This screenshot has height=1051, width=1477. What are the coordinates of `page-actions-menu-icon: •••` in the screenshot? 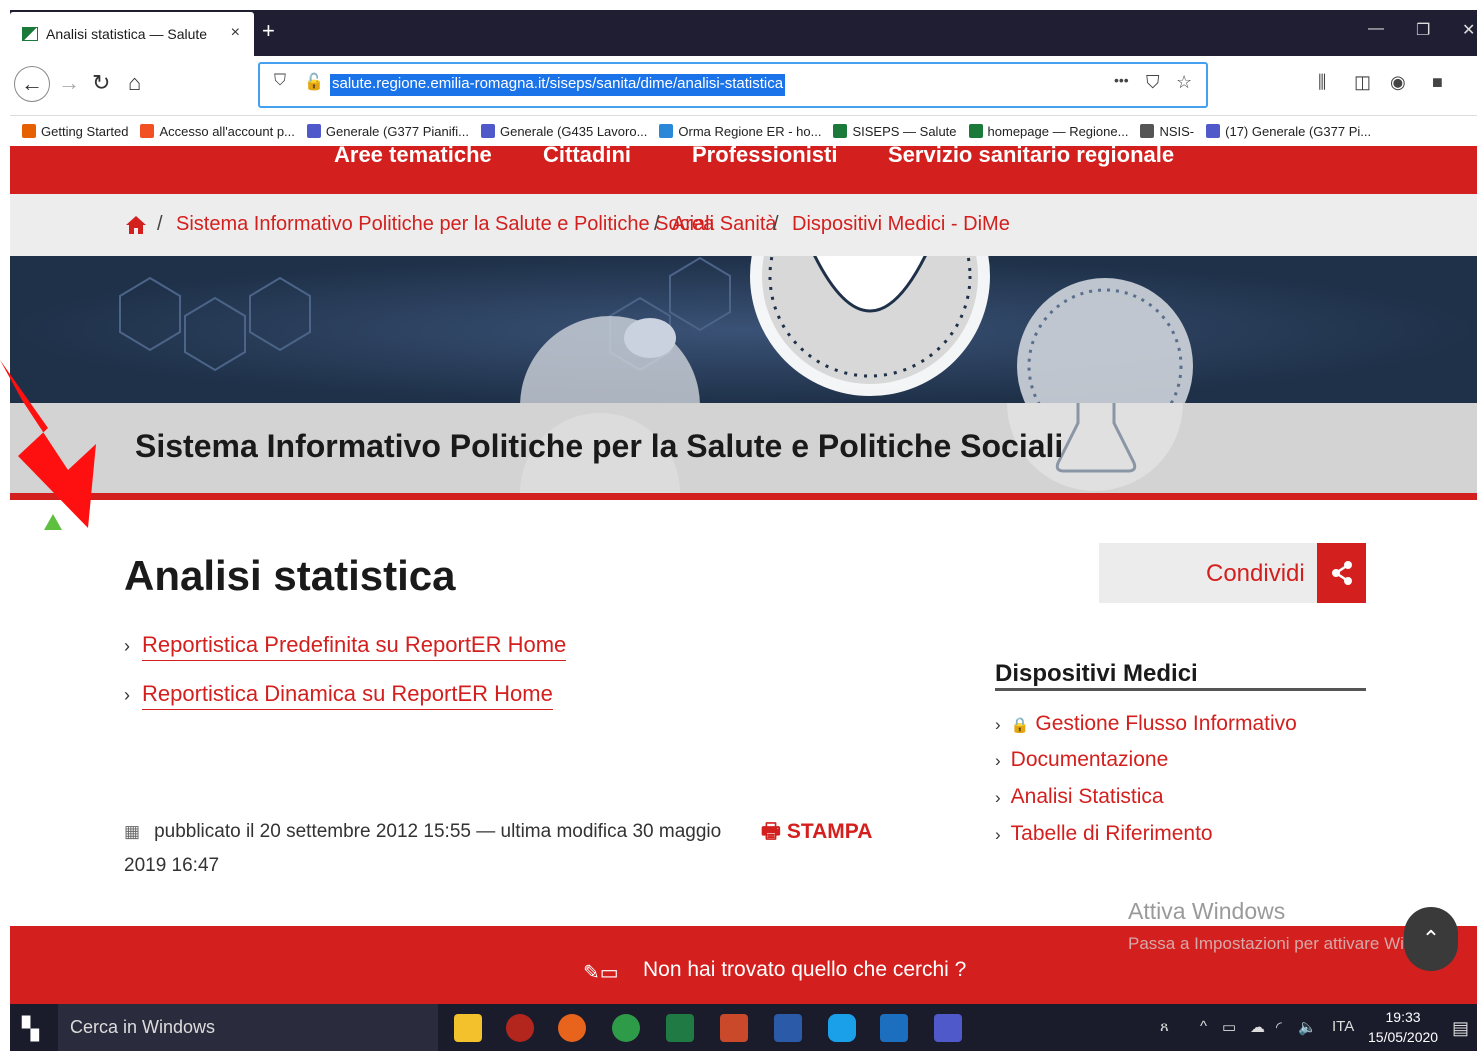 It's located at (1121, 80).